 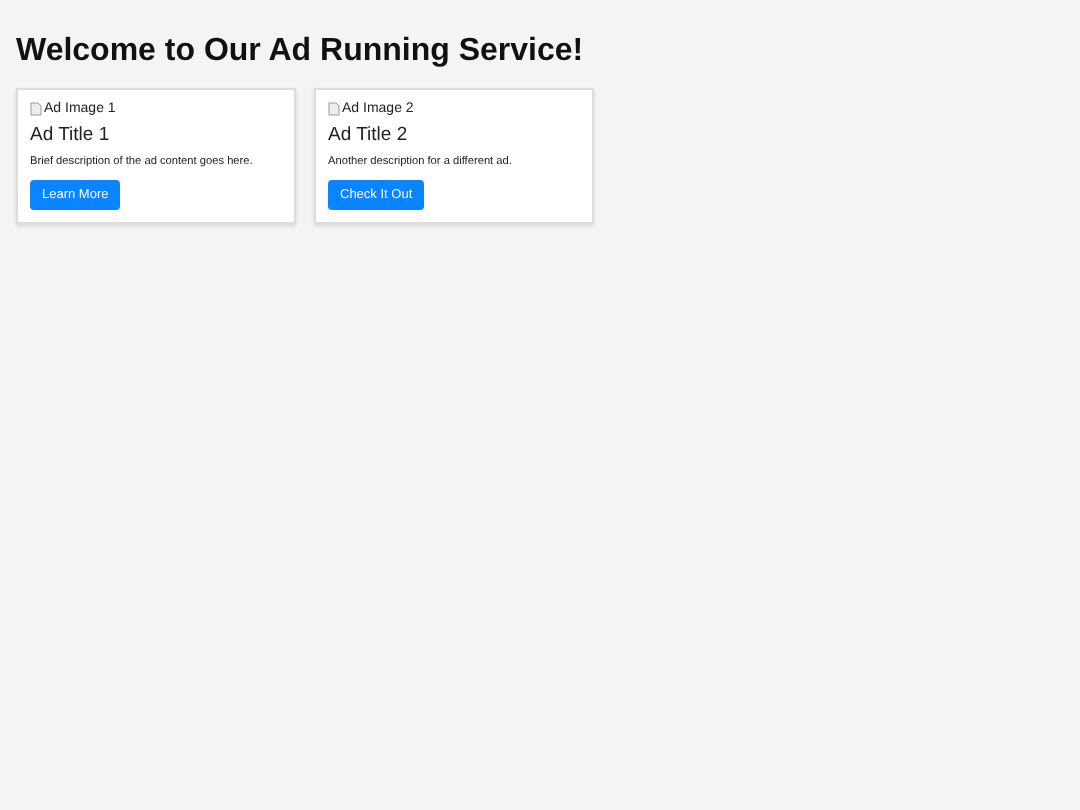 I want to click on ad-title: Ad Title 1, so click(x=71, y=135).